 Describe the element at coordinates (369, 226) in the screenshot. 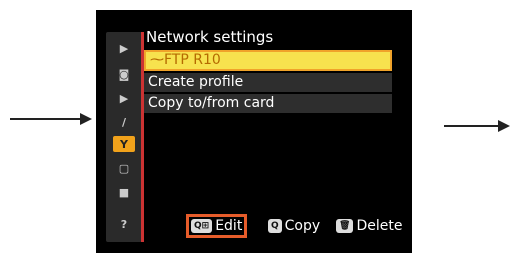

I see `delete-button: 🗑 Delete` at that location.